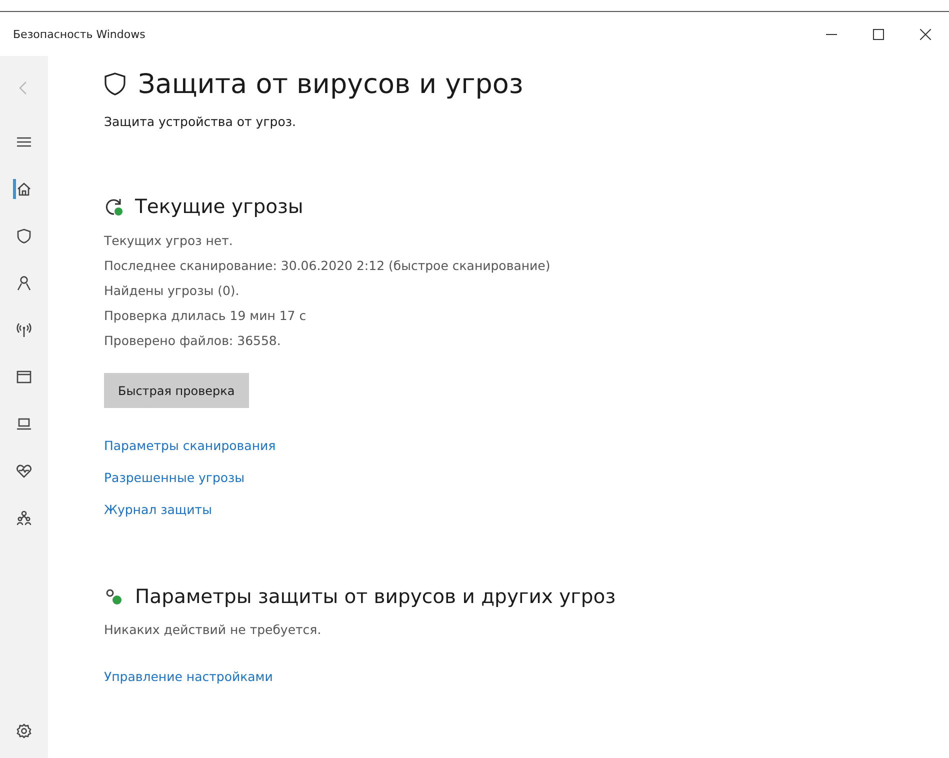 This screenshot has width=949, height=758. I want to click on scan-info-text: Проверка длилась 19 мин 17 с, so click(206, 316).